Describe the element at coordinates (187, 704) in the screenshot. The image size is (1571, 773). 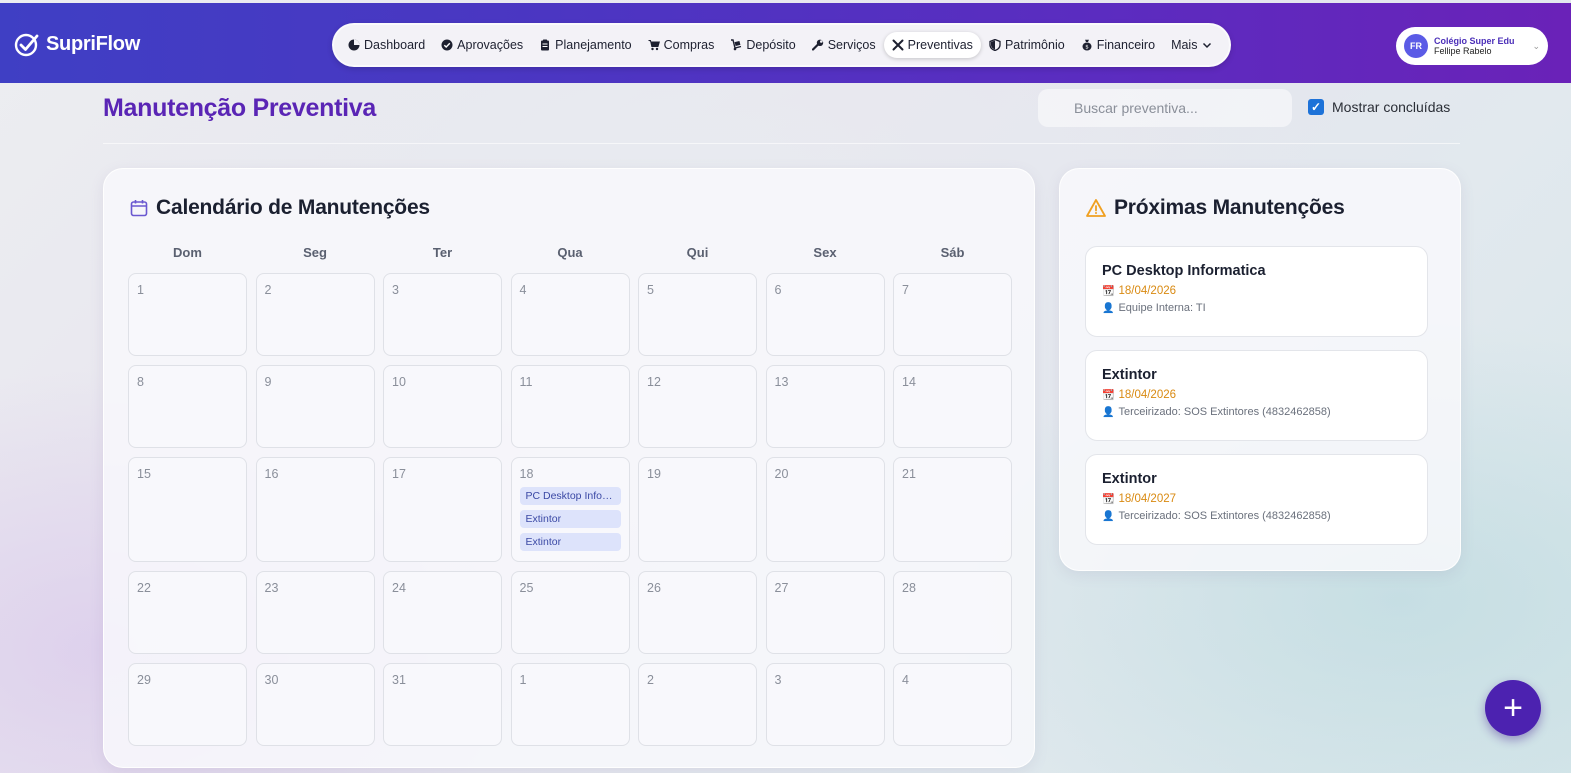
I see `calendar-day: 29` at that location.